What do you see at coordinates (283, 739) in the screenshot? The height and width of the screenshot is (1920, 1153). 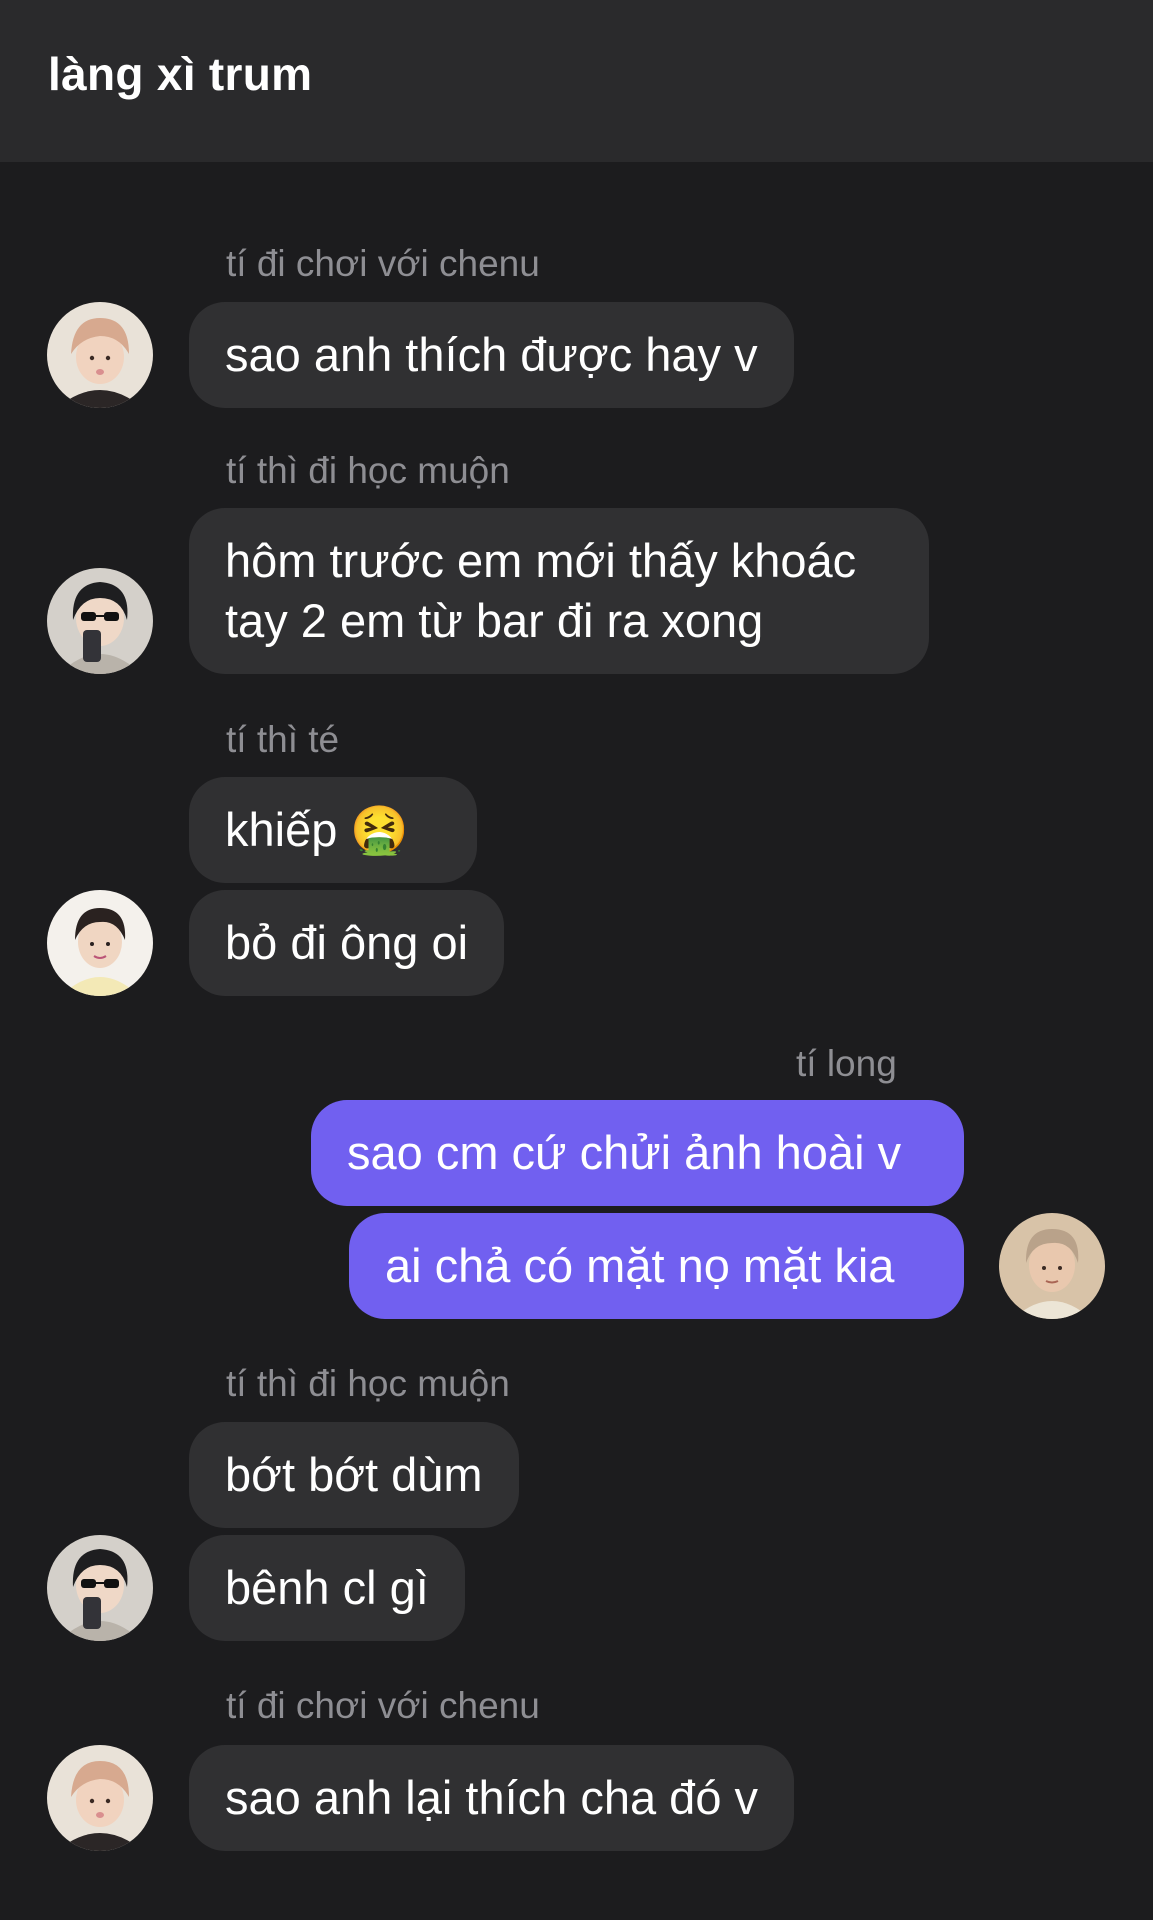 I see `sender-name: tí thì té` at bounding box center [283, 739].